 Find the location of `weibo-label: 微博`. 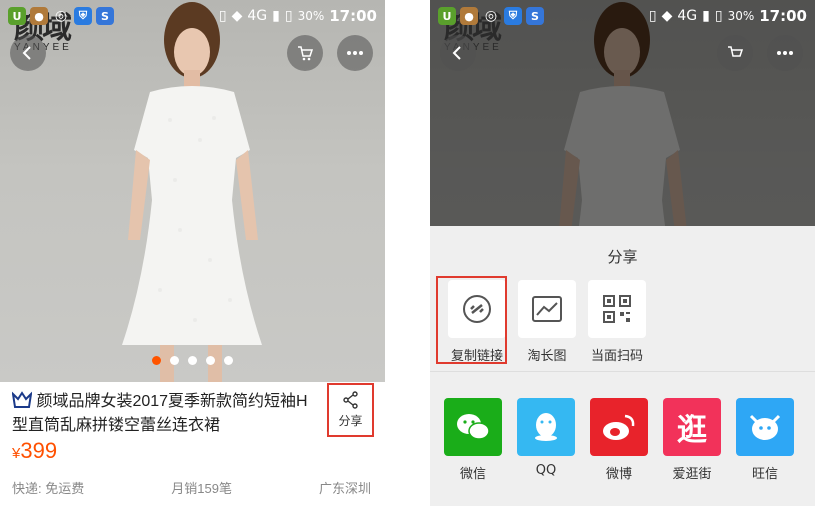

weibo-label: 微博 is located at coordinates (618, 474).